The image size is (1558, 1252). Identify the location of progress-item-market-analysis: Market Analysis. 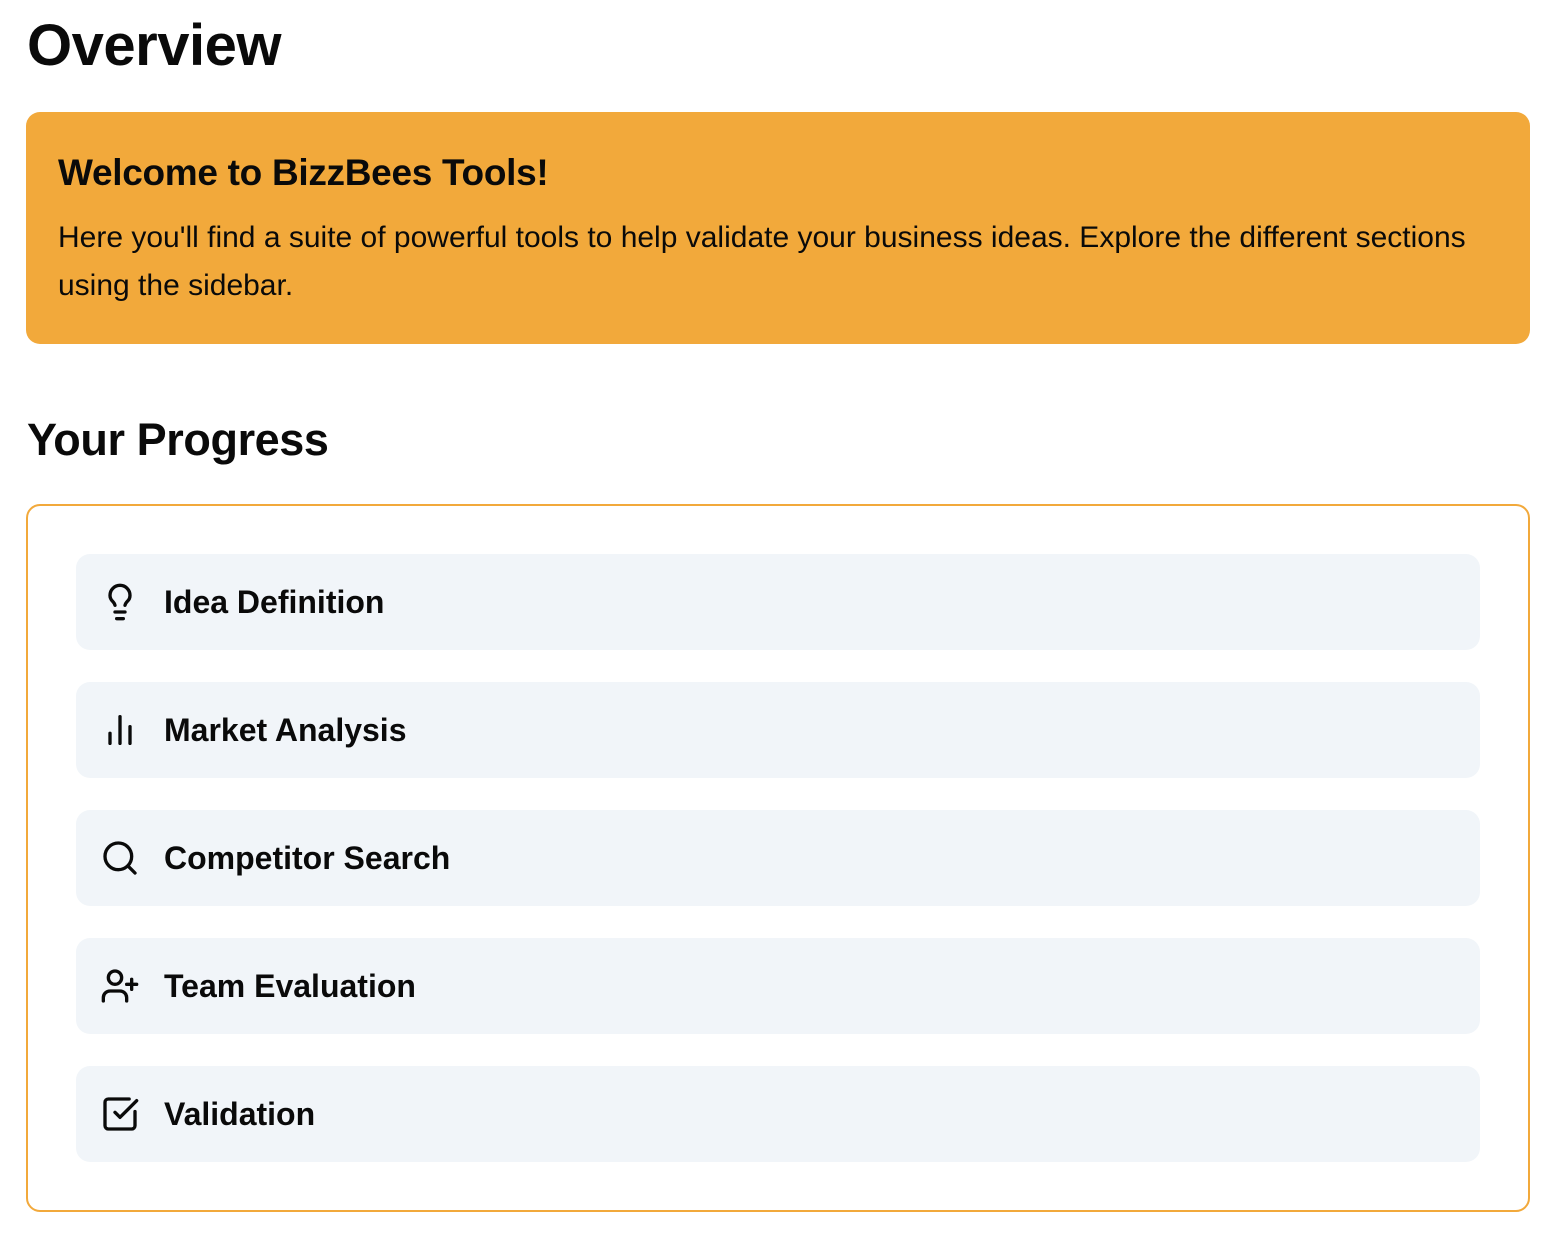
(778, 730).